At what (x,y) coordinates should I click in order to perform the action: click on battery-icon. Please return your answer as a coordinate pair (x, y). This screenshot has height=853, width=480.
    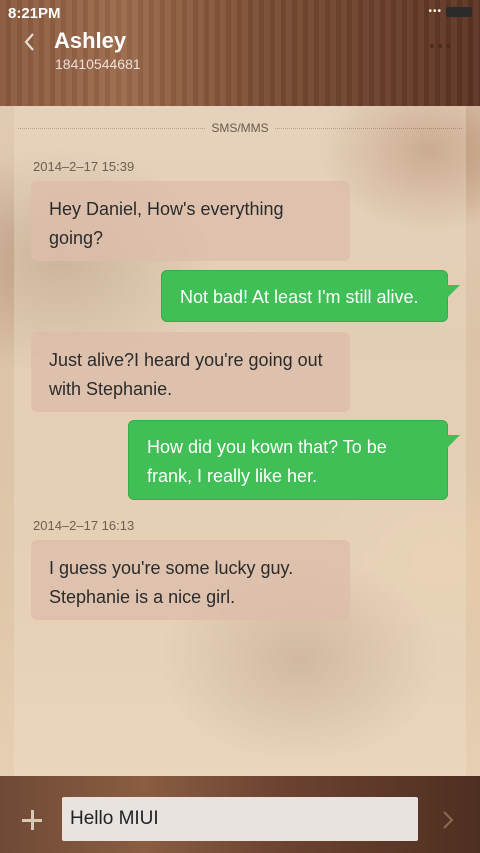
    Looking at the image, I should click on (459, 11).